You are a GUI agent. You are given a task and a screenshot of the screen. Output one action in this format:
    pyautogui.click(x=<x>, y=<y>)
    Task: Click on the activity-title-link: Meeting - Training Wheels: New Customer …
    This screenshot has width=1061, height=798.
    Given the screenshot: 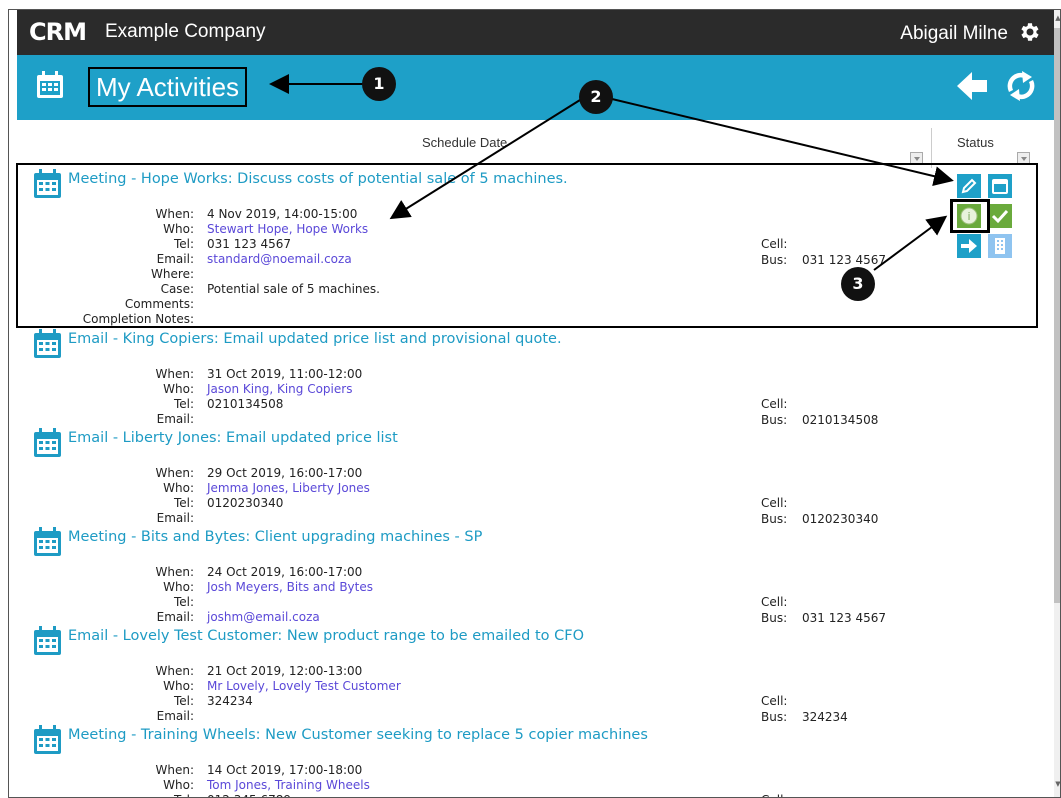 What is the action you would take?
    pyautogui.click(x=358, y=735)
    